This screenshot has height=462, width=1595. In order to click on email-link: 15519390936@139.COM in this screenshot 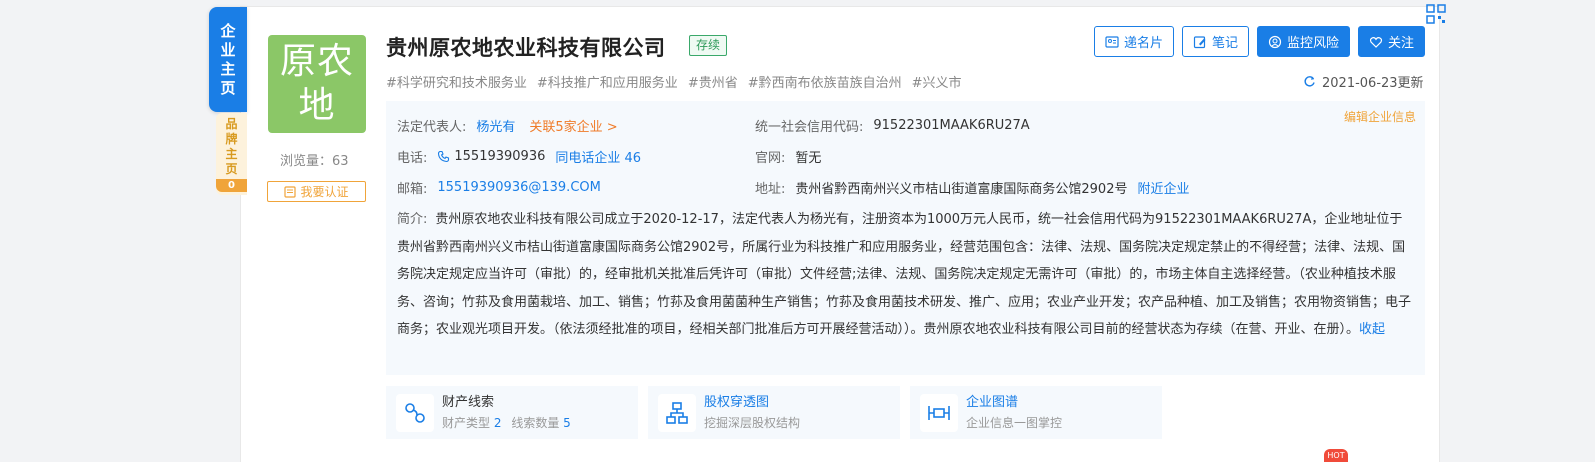, I will do `click(518, 187)`.